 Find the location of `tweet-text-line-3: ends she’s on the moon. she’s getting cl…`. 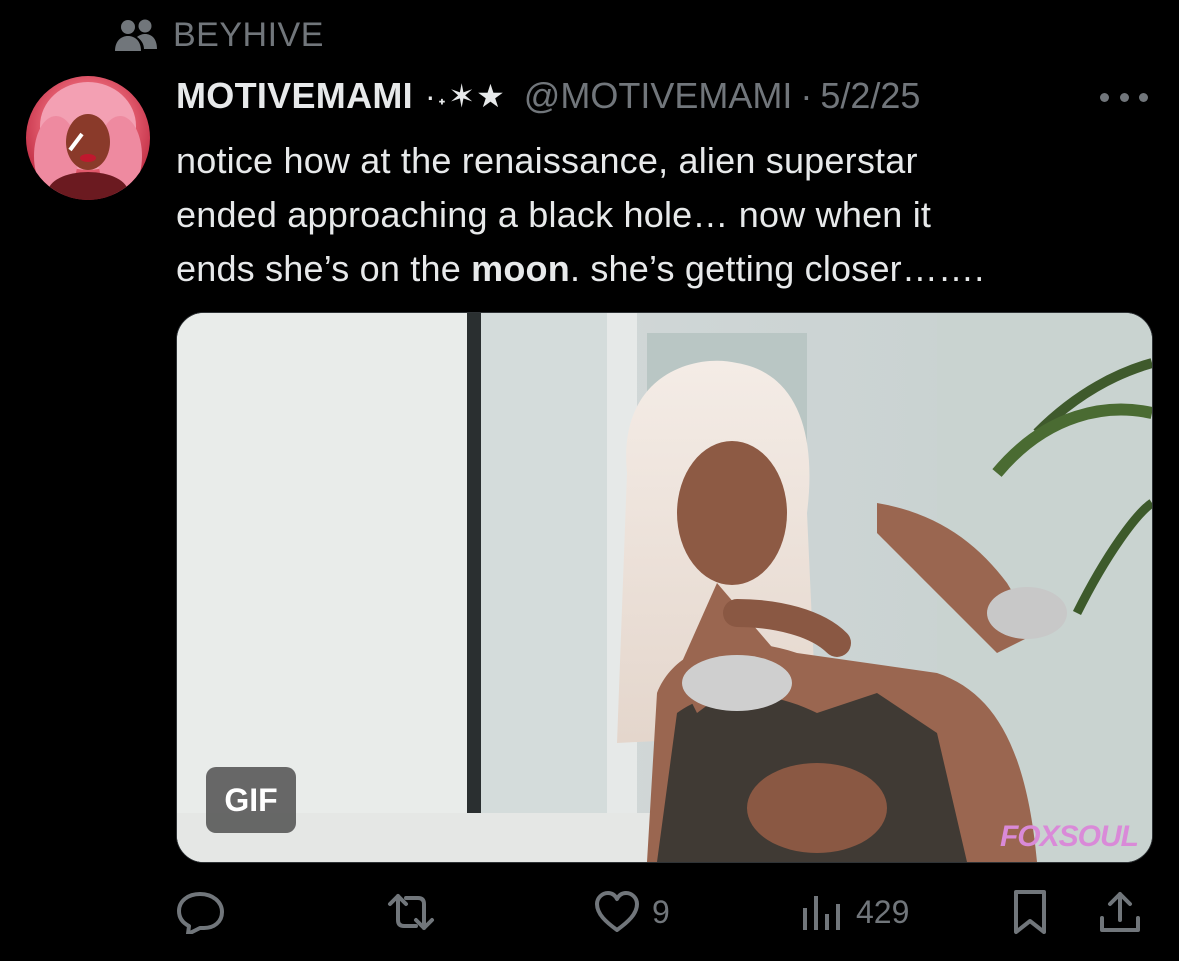

tweet-text-line-3: ends she’s on the moon. she’s getting cl… is located at coordinates (666, 269).